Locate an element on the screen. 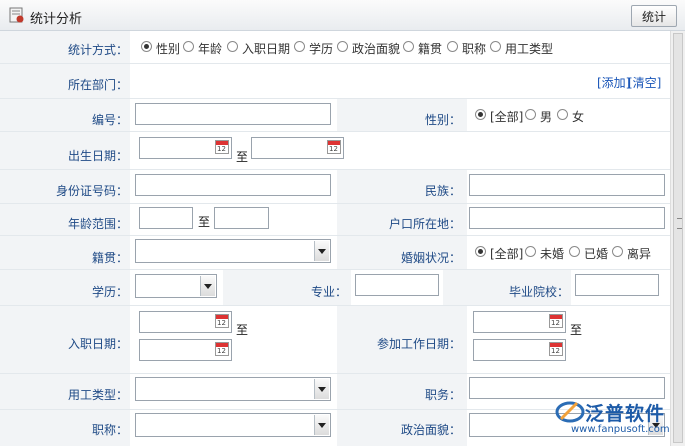 This screenshot has width=685, height=446. stat-method-option: 学历 is located at coordinates (321, 49).